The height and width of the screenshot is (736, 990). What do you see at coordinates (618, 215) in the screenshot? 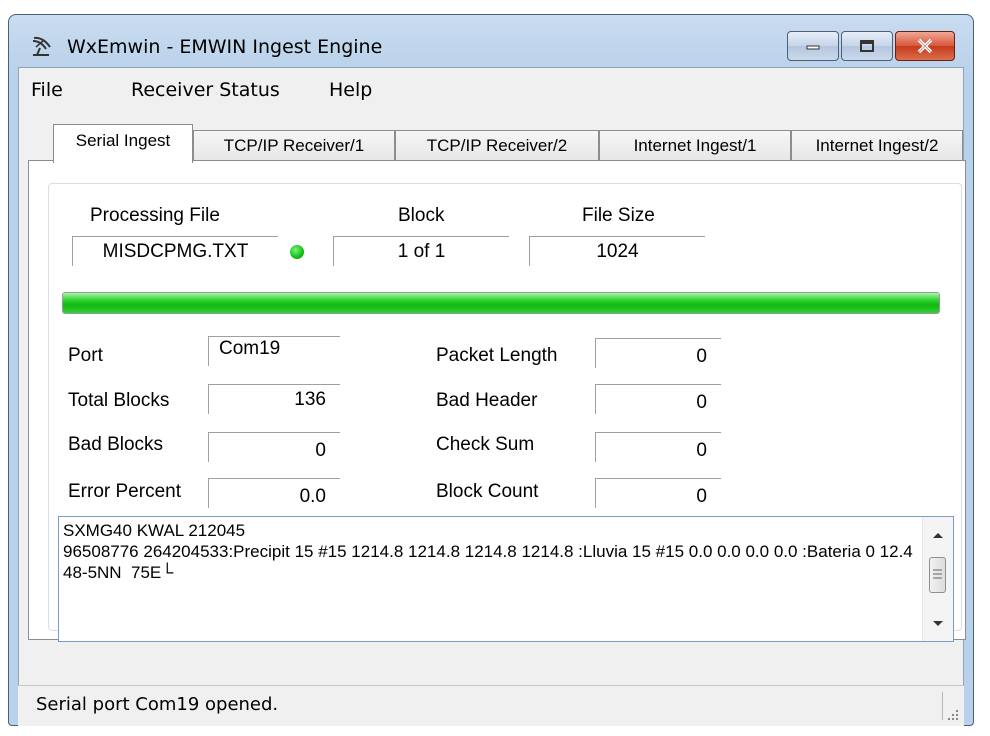
I see `file-size-label: File Size` at bounding box center [618, 215].